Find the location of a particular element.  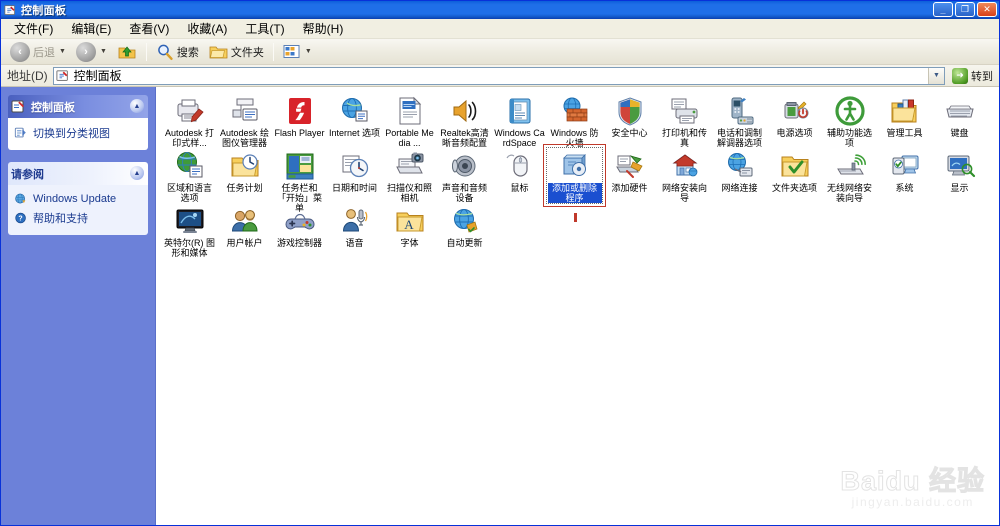

menu-item-edit: 编辑(E) is located at coordinates (91, 28).